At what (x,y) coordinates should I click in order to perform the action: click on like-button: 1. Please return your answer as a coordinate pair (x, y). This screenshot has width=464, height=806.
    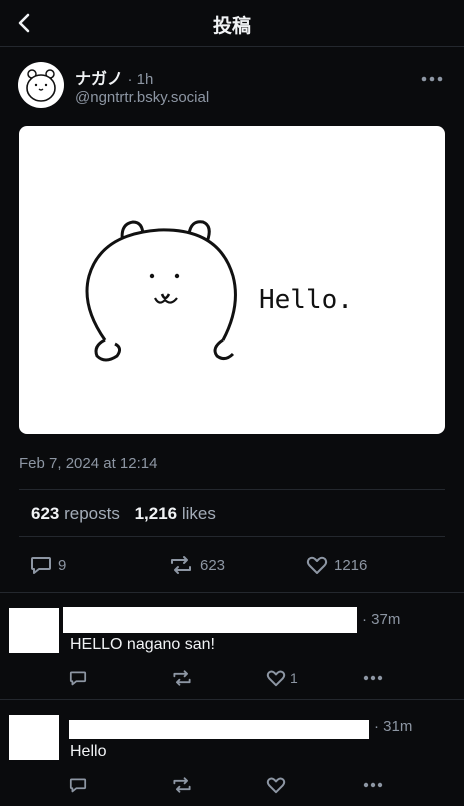
    Looking at the image, I should click on (282, 678).